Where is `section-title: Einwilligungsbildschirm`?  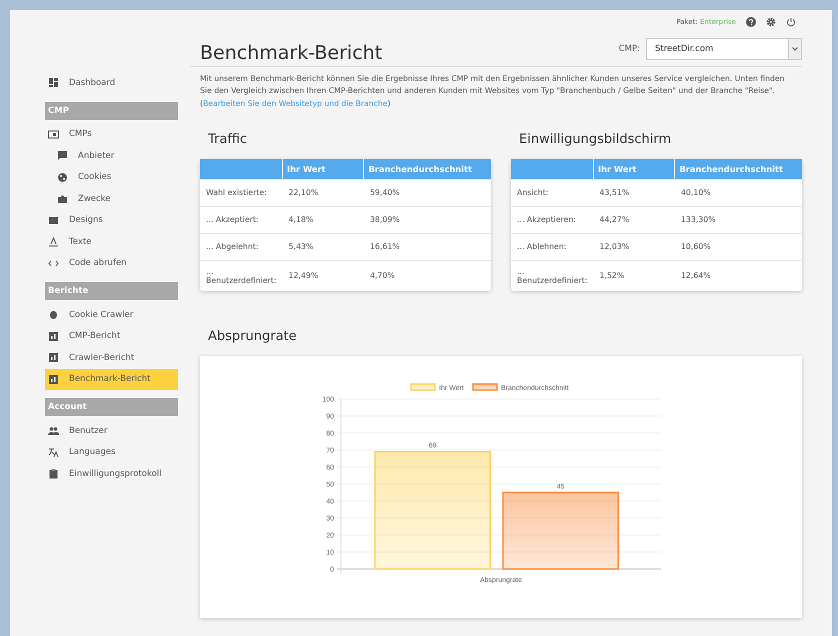 section-title: Einwilligungsbildschirm is located at coordinates (595, 139).